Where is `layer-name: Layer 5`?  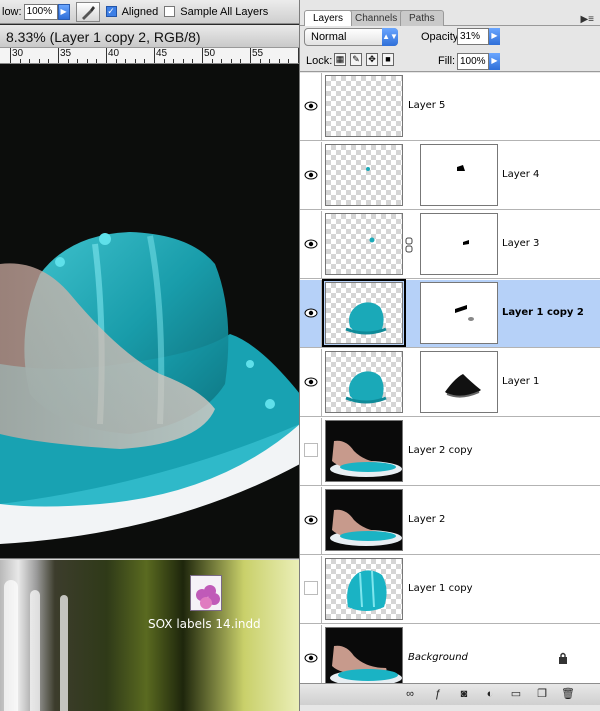
layer-name: Layer 5 is located at coordinates (426, 105).